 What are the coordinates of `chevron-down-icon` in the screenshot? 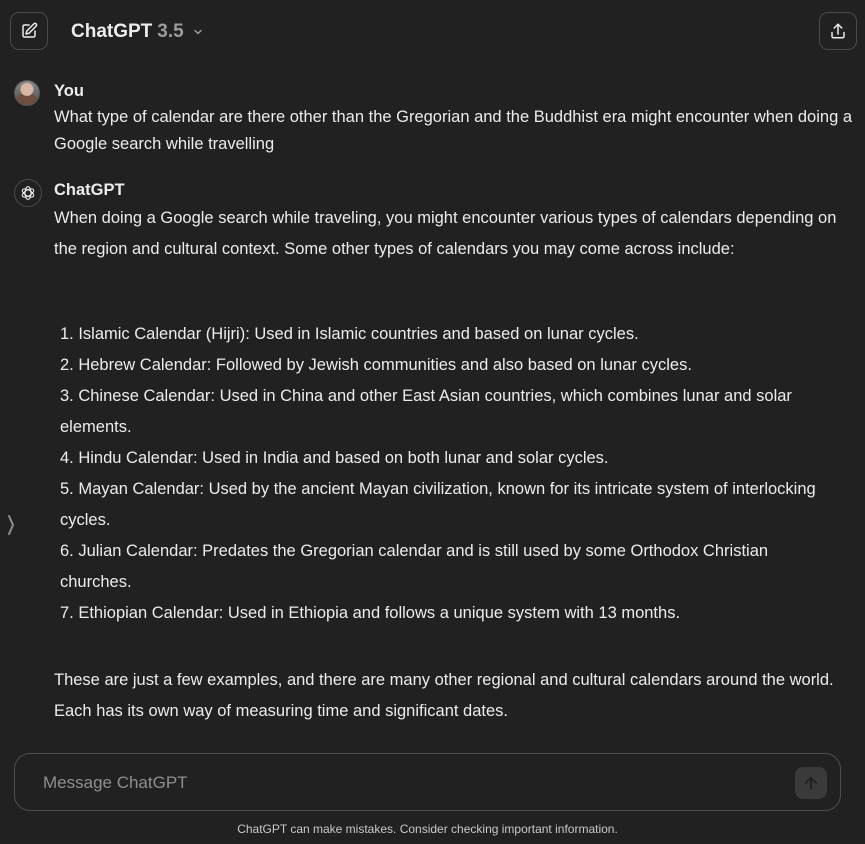 It's located at (198, 32).